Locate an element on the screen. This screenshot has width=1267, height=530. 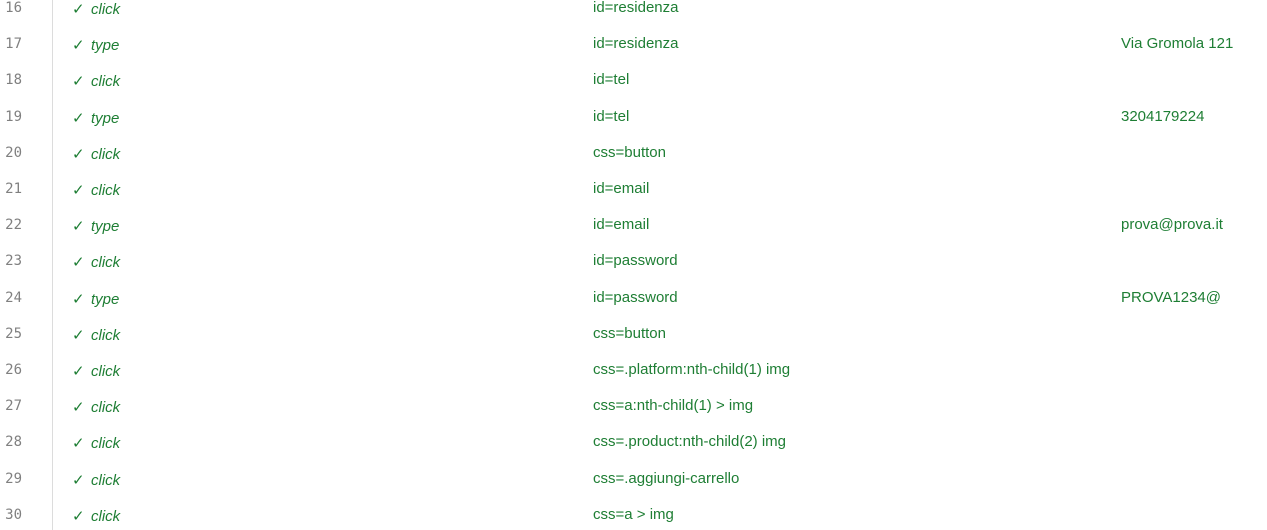
command-row: 23 ✓ click id=password is located at coordinates (633, 262).